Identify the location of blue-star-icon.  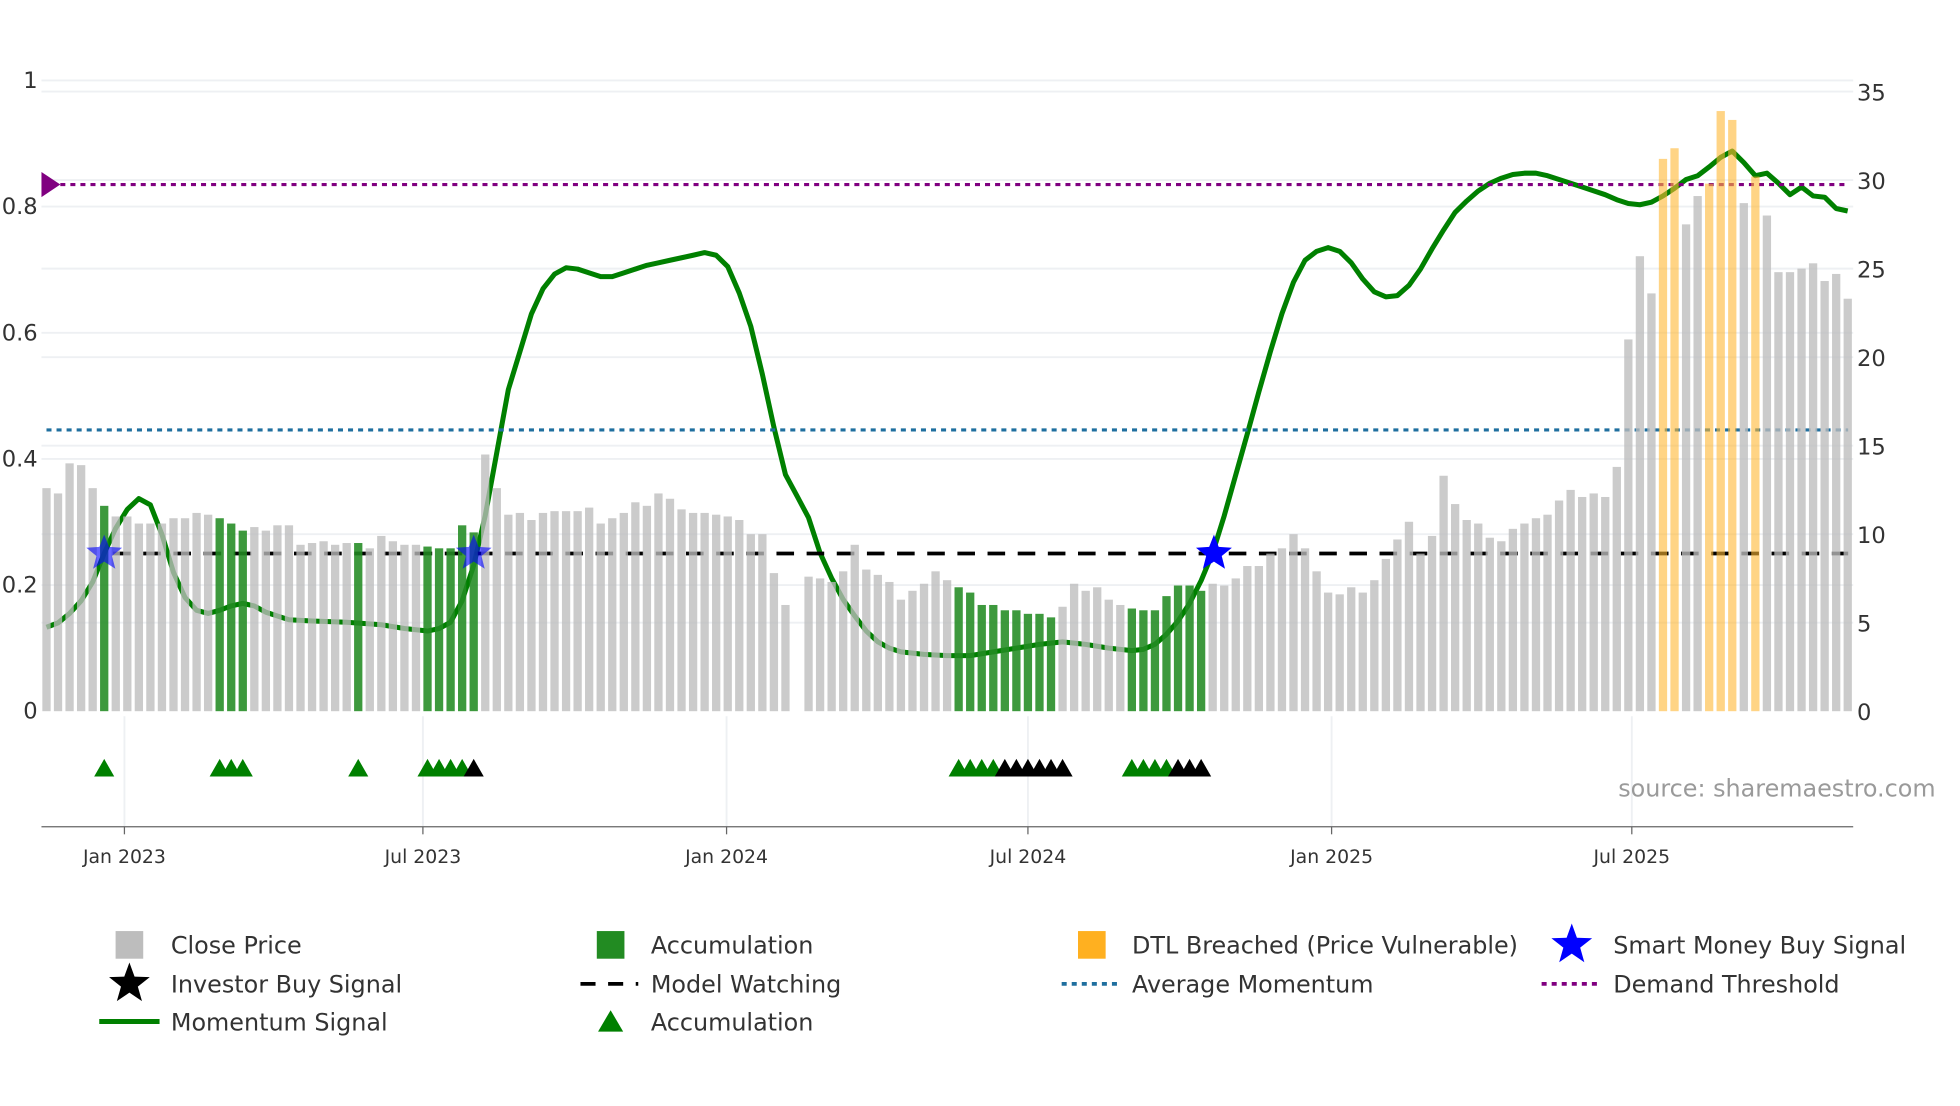
(1572, 943).